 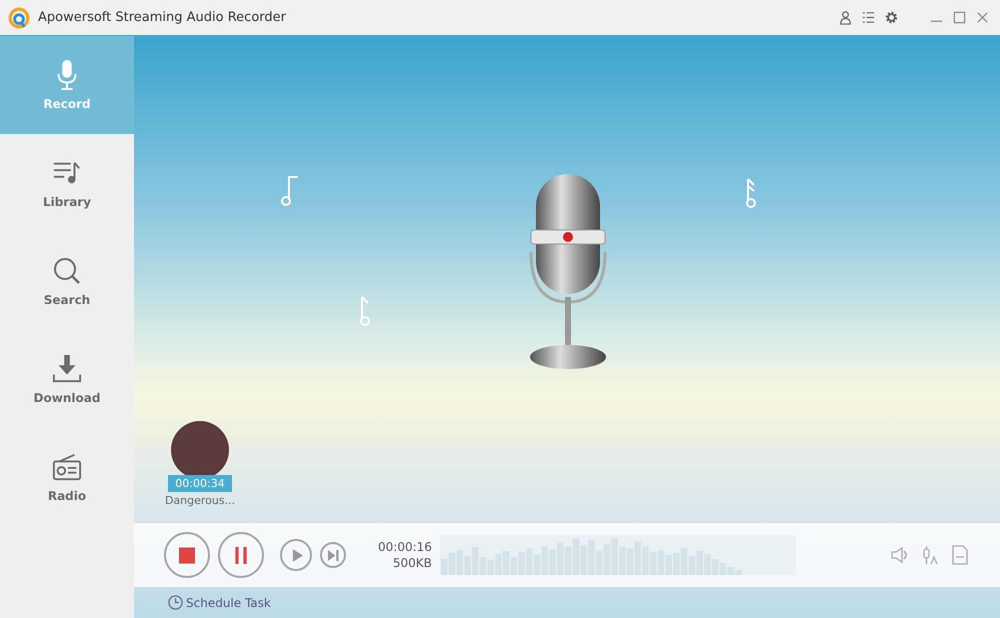 I want to click on audio-file-icon, so click(x=960, y=555).